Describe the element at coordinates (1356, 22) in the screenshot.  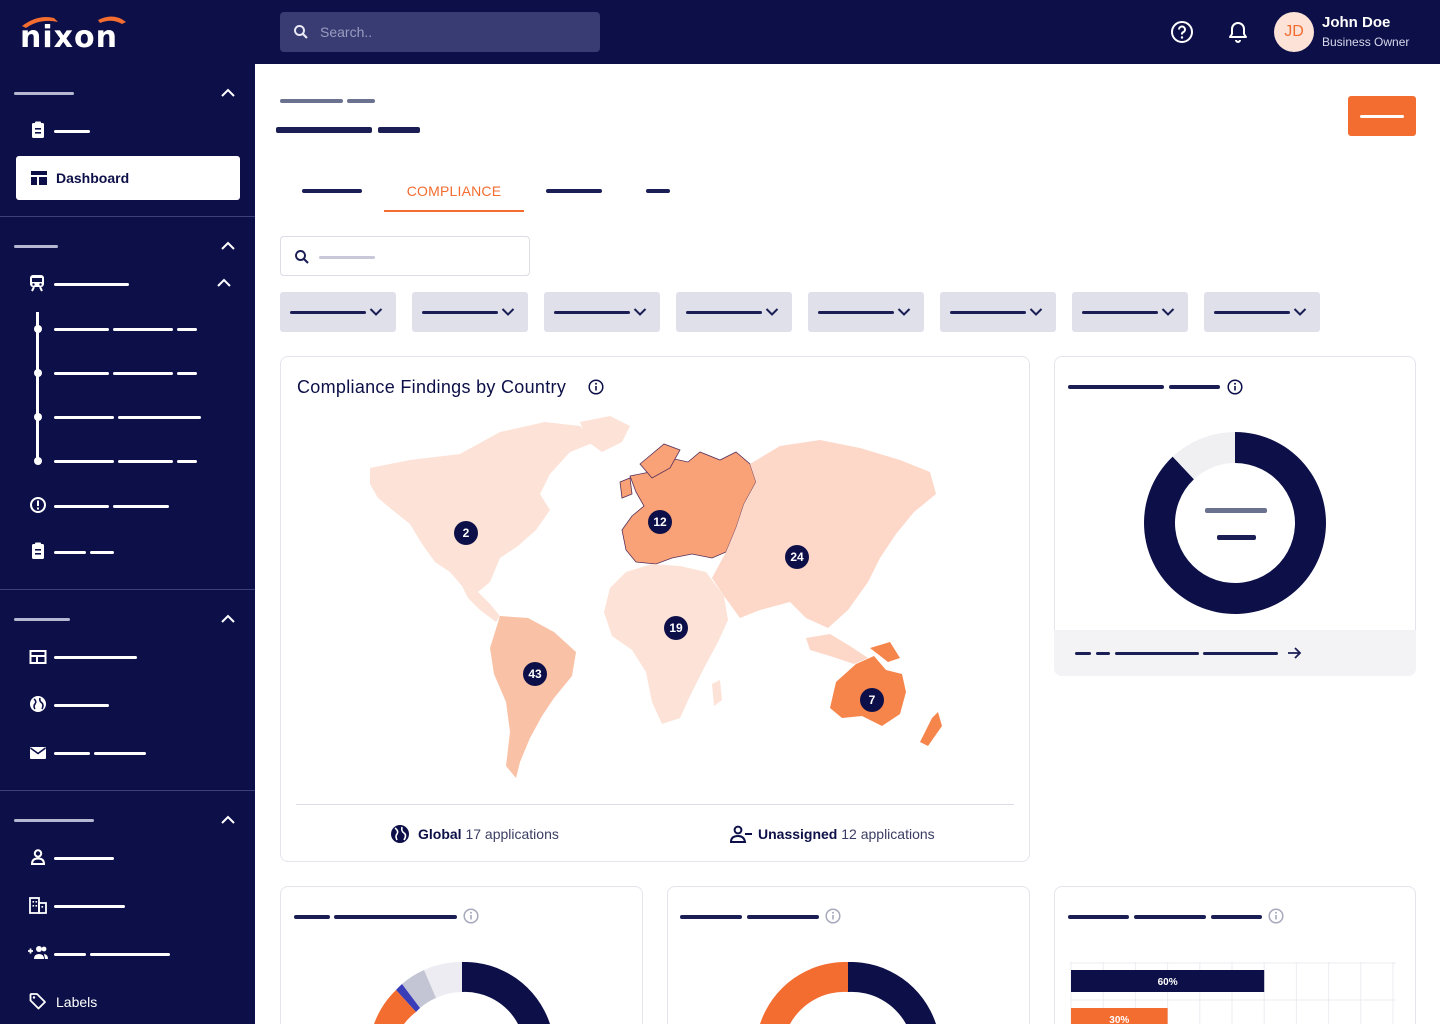
I see `user-name: John Doe` at that location.